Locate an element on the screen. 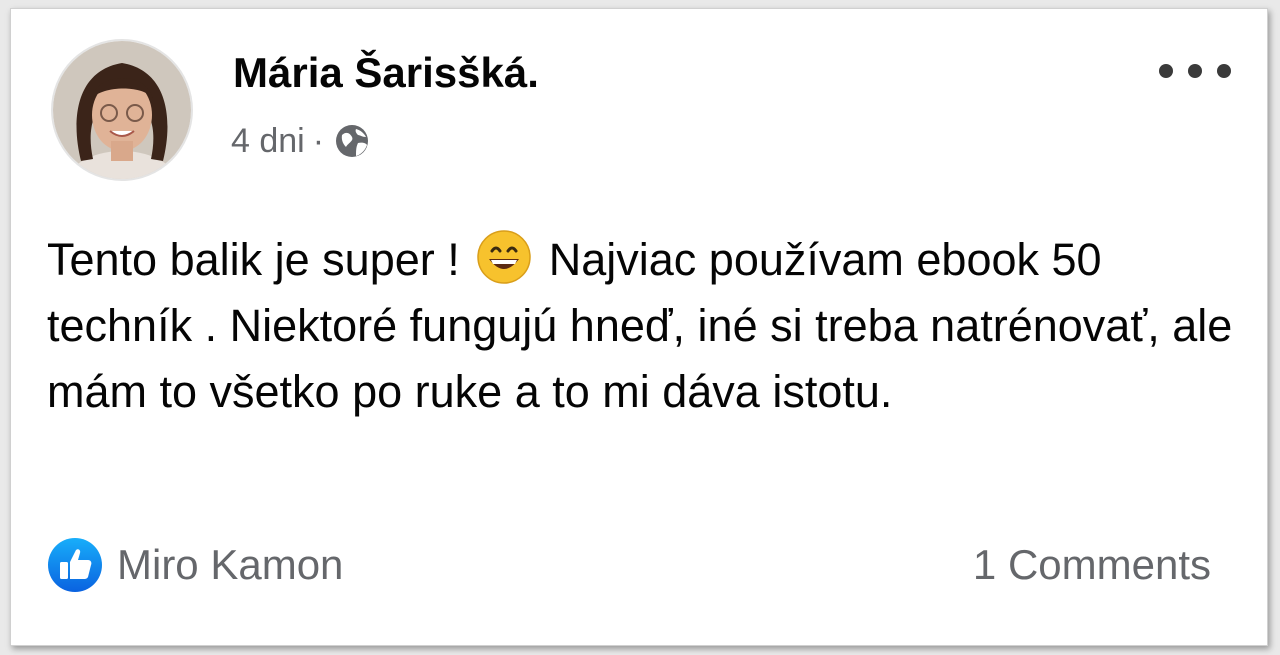 Image resolution: width=1280 pixels, height=655 pixels. grinning-face-icon is located at coordinates (504, 257).